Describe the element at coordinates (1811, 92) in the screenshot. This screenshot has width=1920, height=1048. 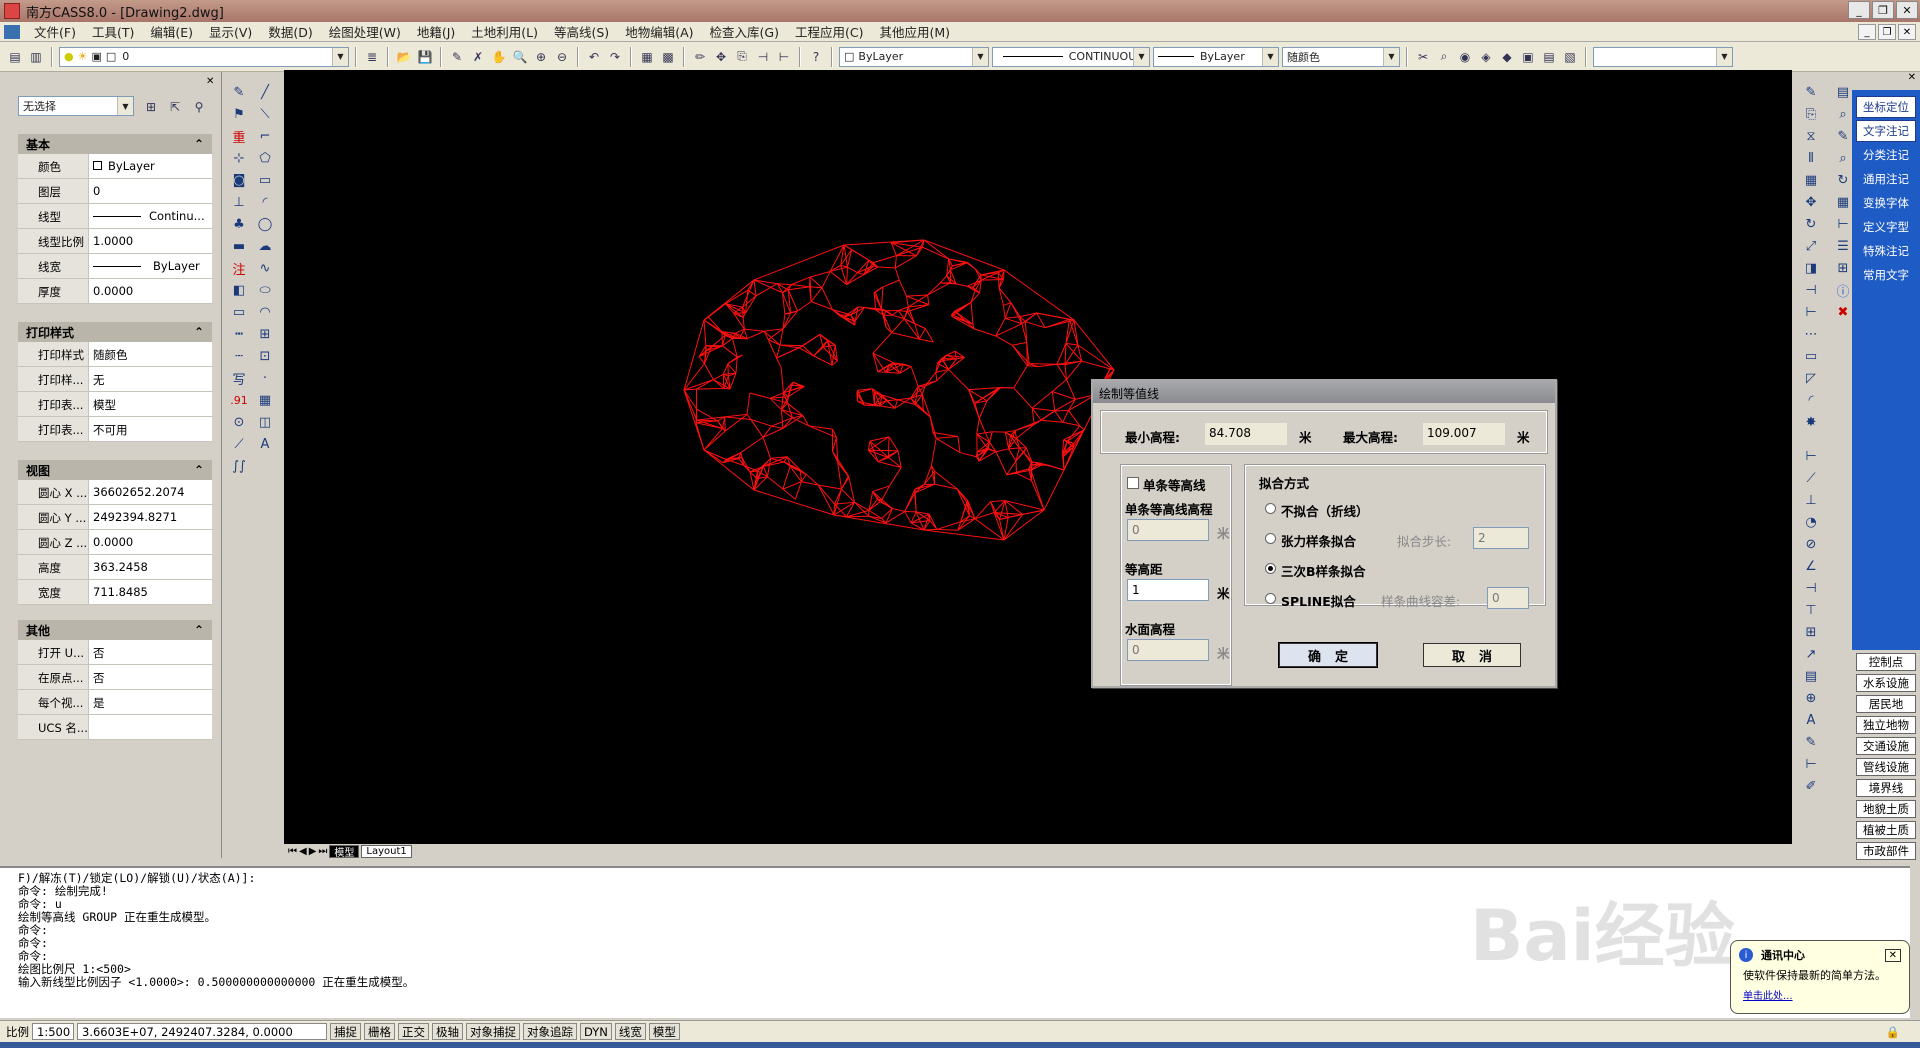
I see `erase-icon: ✎` at that location.